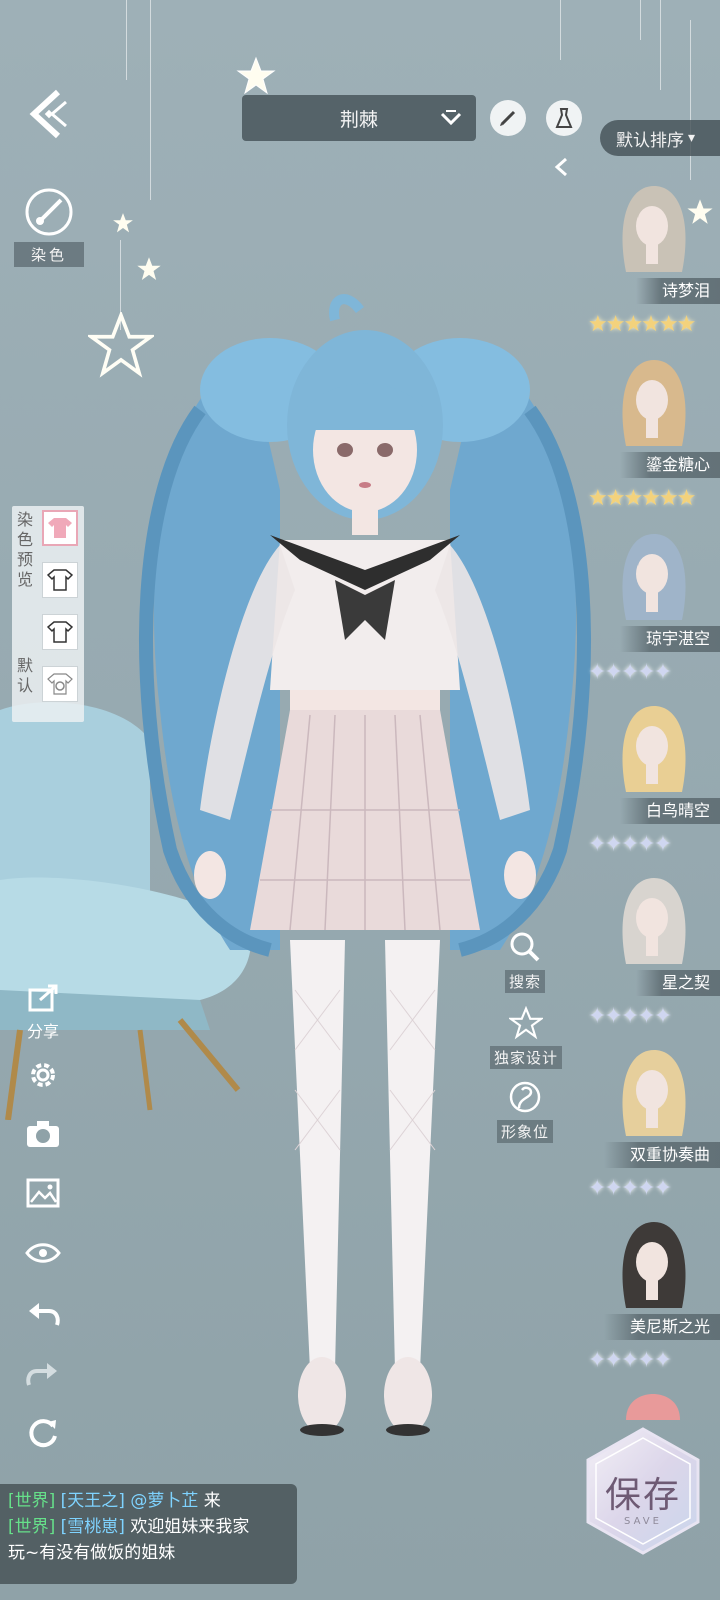 This screenshot has height=1600, width=720. Describe the element at coordinates (661, 1155) in the screenshot. I see `hair-name: 双重协奏曲` at that location.